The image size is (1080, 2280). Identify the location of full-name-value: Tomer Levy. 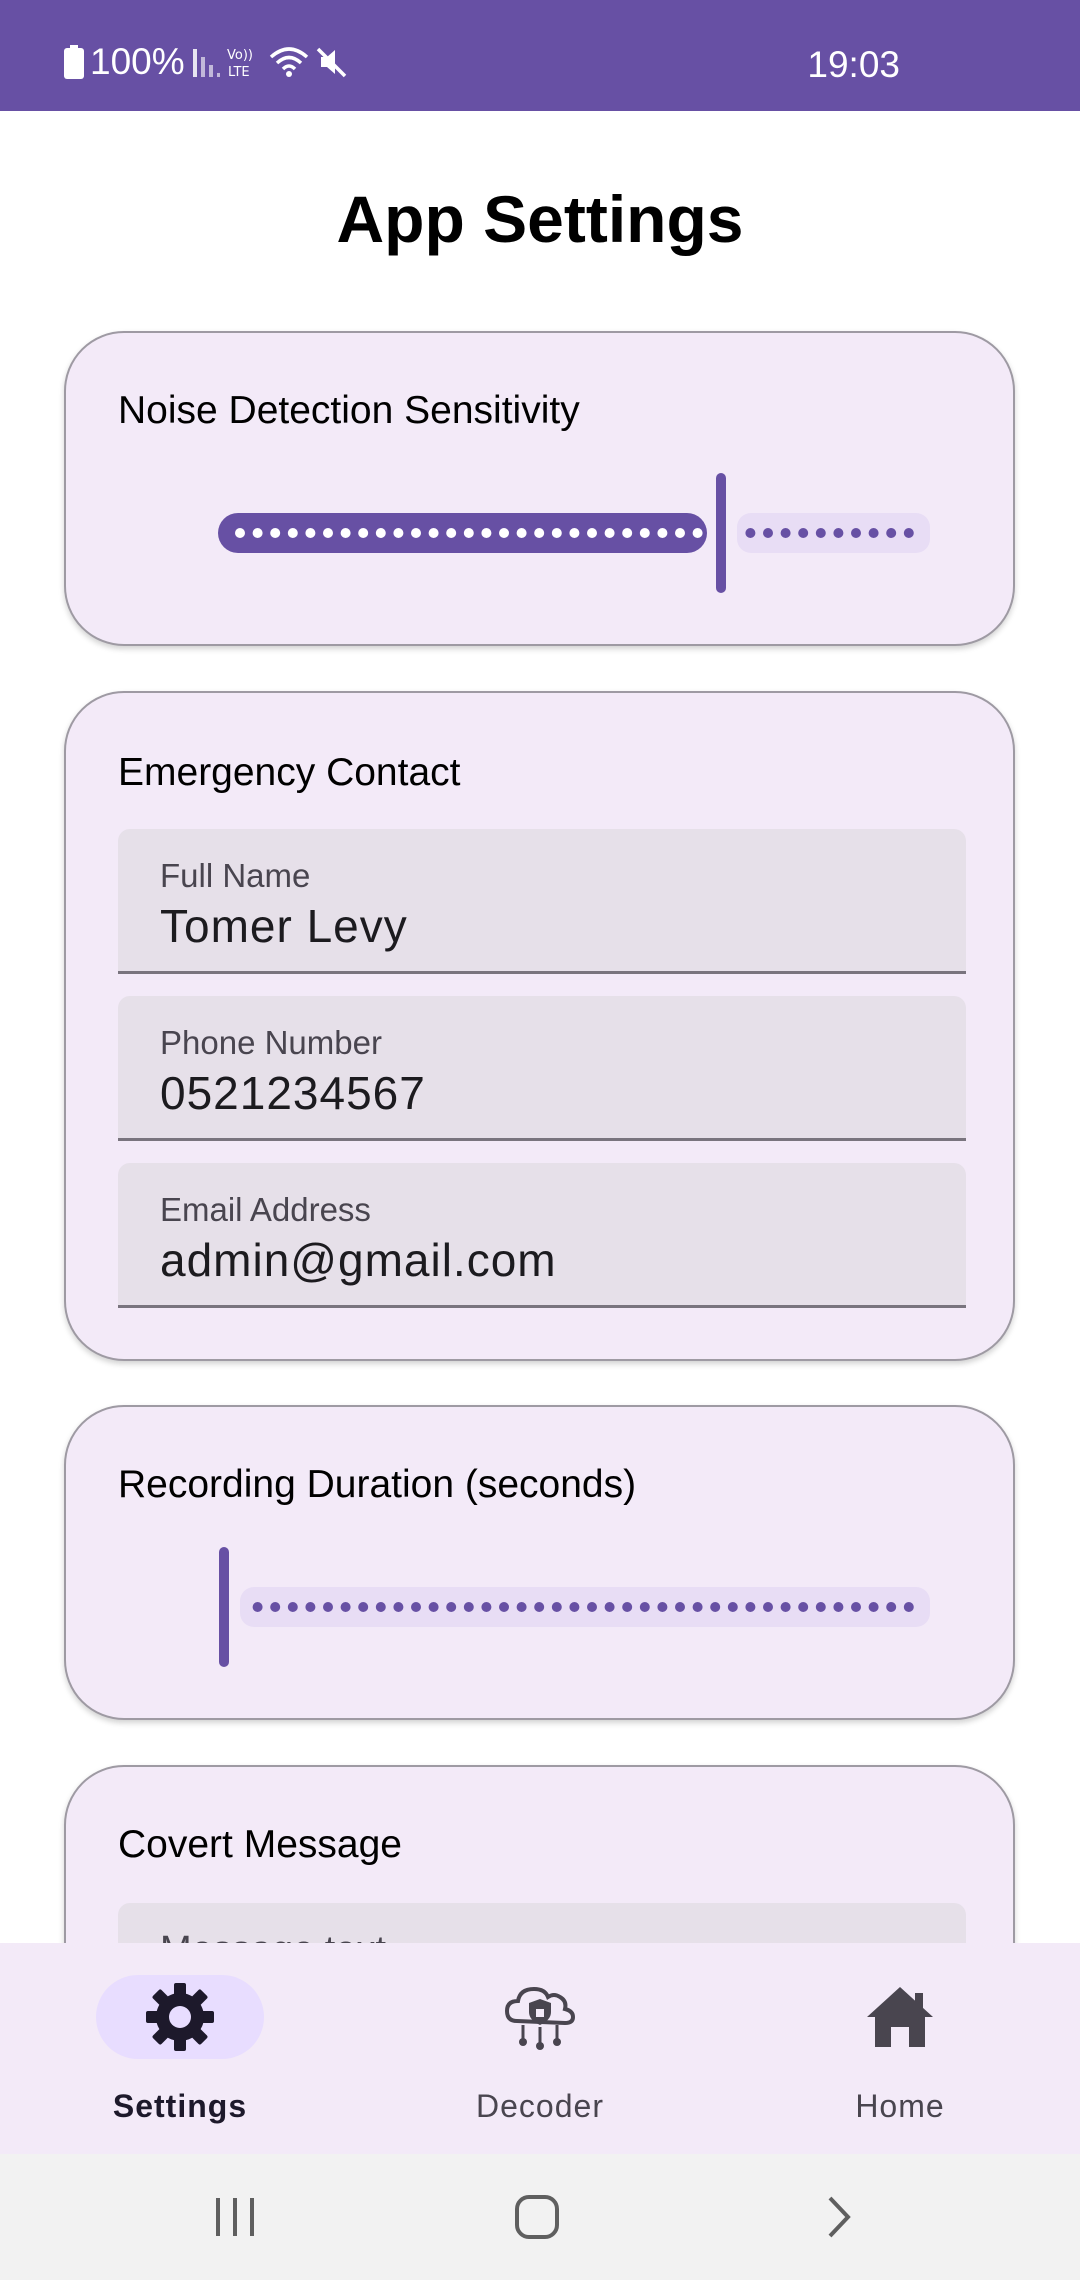
(284, 926).